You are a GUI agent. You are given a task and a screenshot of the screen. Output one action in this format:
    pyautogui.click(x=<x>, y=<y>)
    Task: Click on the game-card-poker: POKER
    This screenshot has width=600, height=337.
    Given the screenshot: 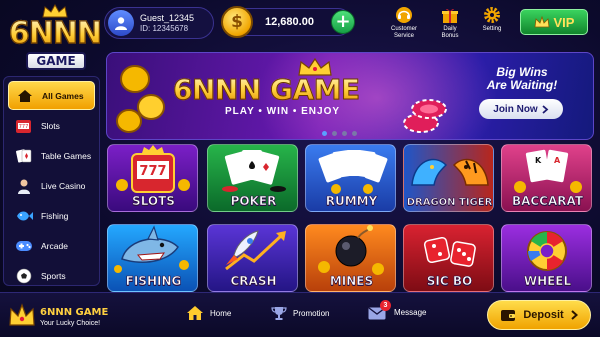 What is the action you would take?
    pyautogui.click(x=252, y=178)
    